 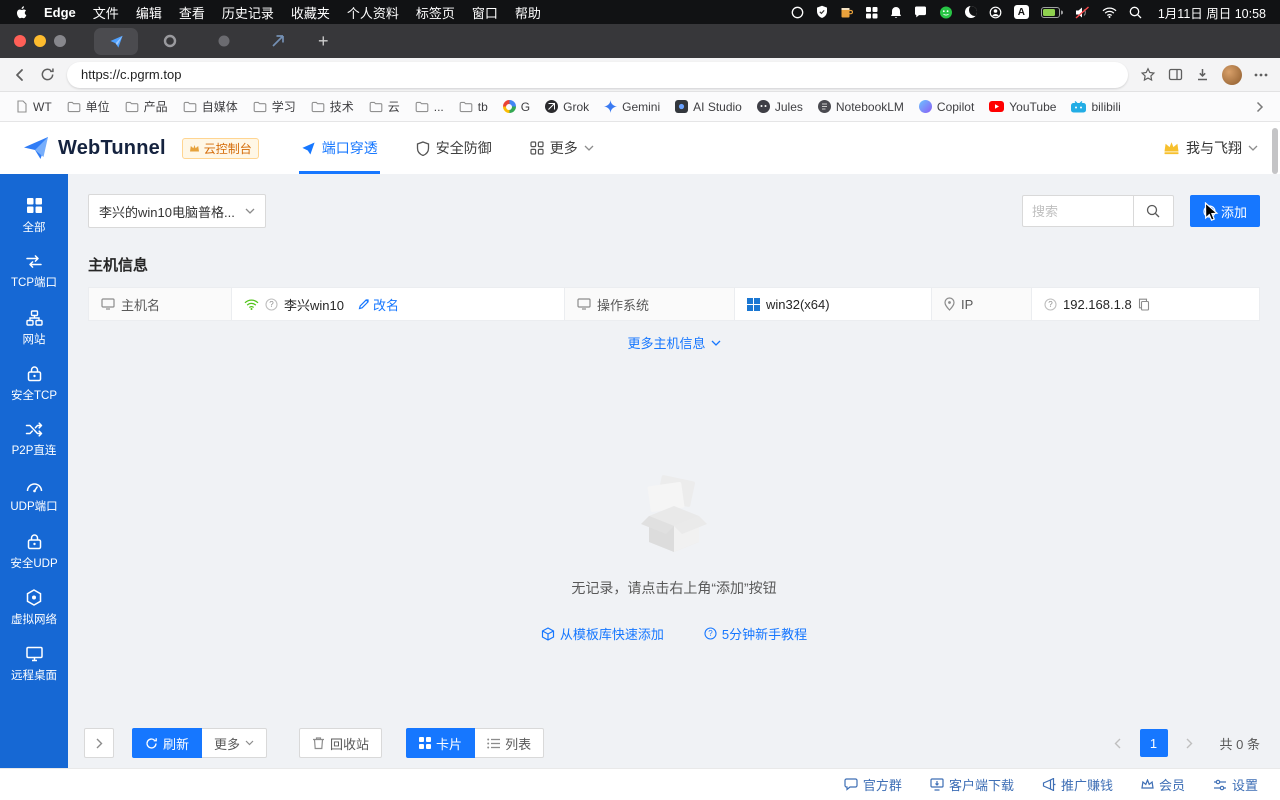 I want to click on apple-menu-icon, so click(x=20, y=12).